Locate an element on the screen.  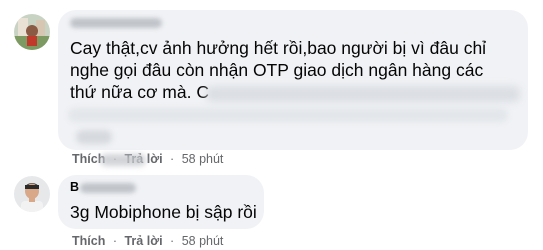
author-initial: B is located at coordinates (75, 187).